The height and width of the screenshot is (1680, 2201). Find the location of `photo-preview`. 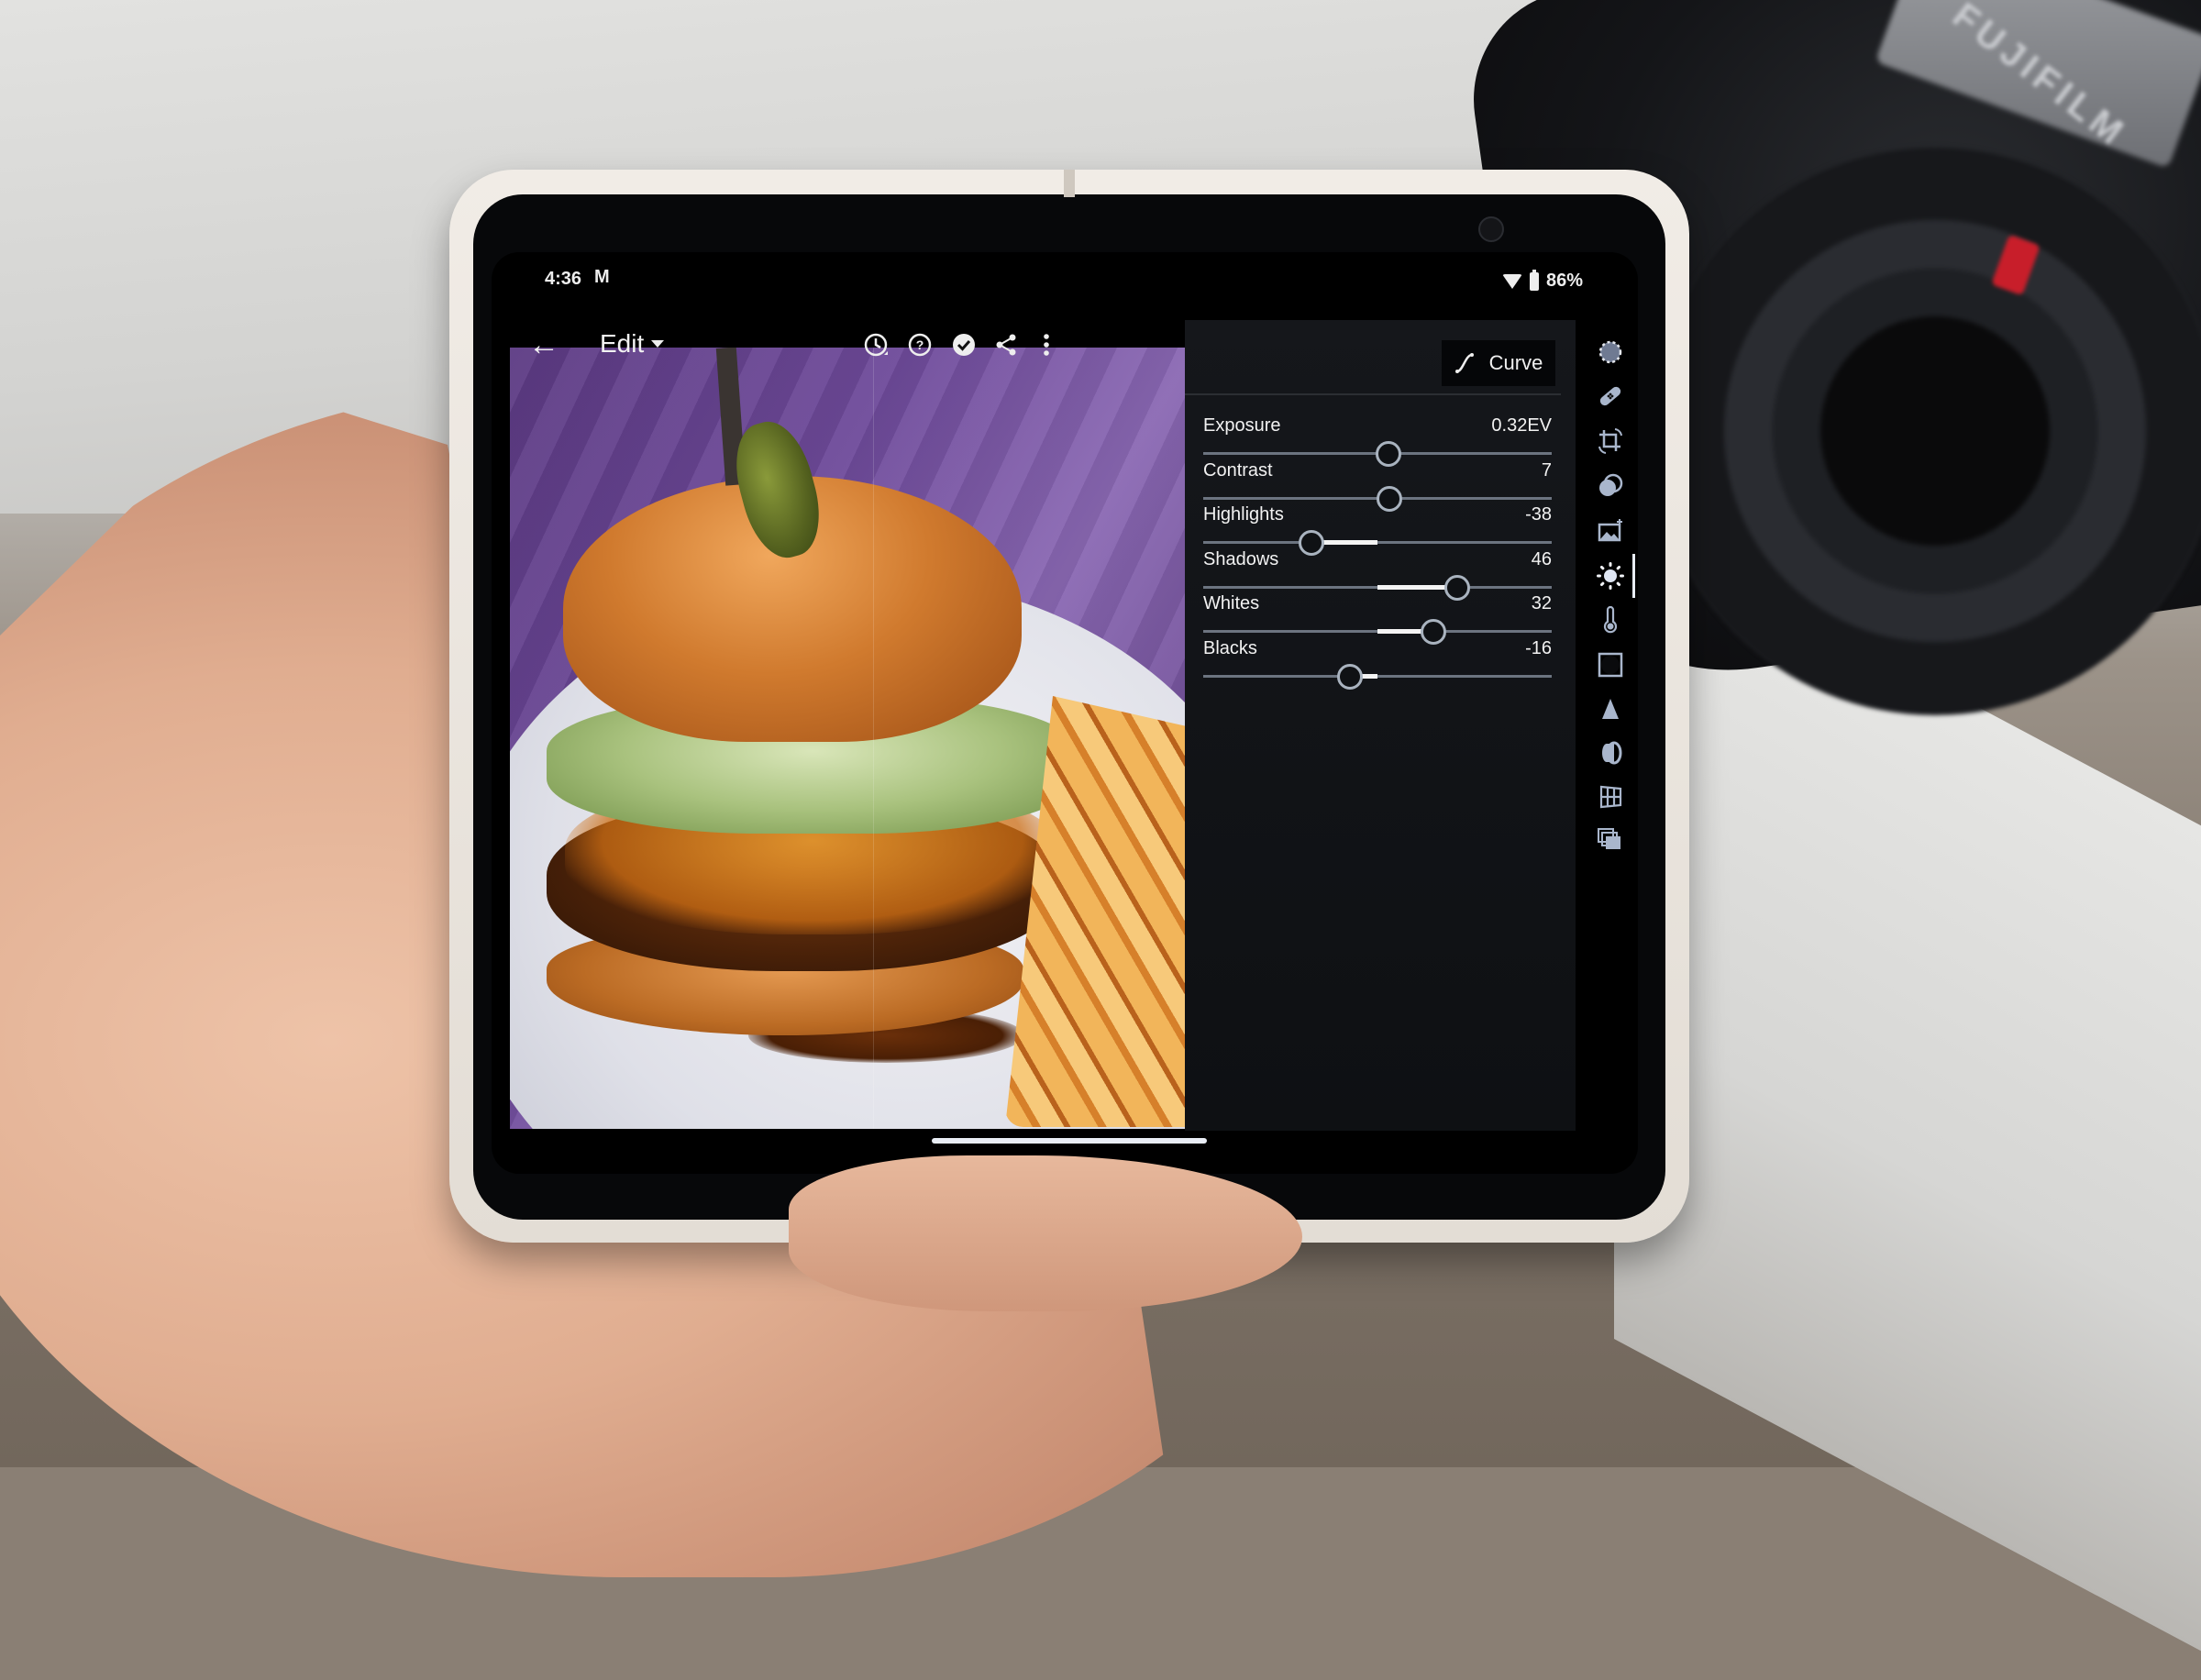

photo-preview is located at coordinates (855, 738).